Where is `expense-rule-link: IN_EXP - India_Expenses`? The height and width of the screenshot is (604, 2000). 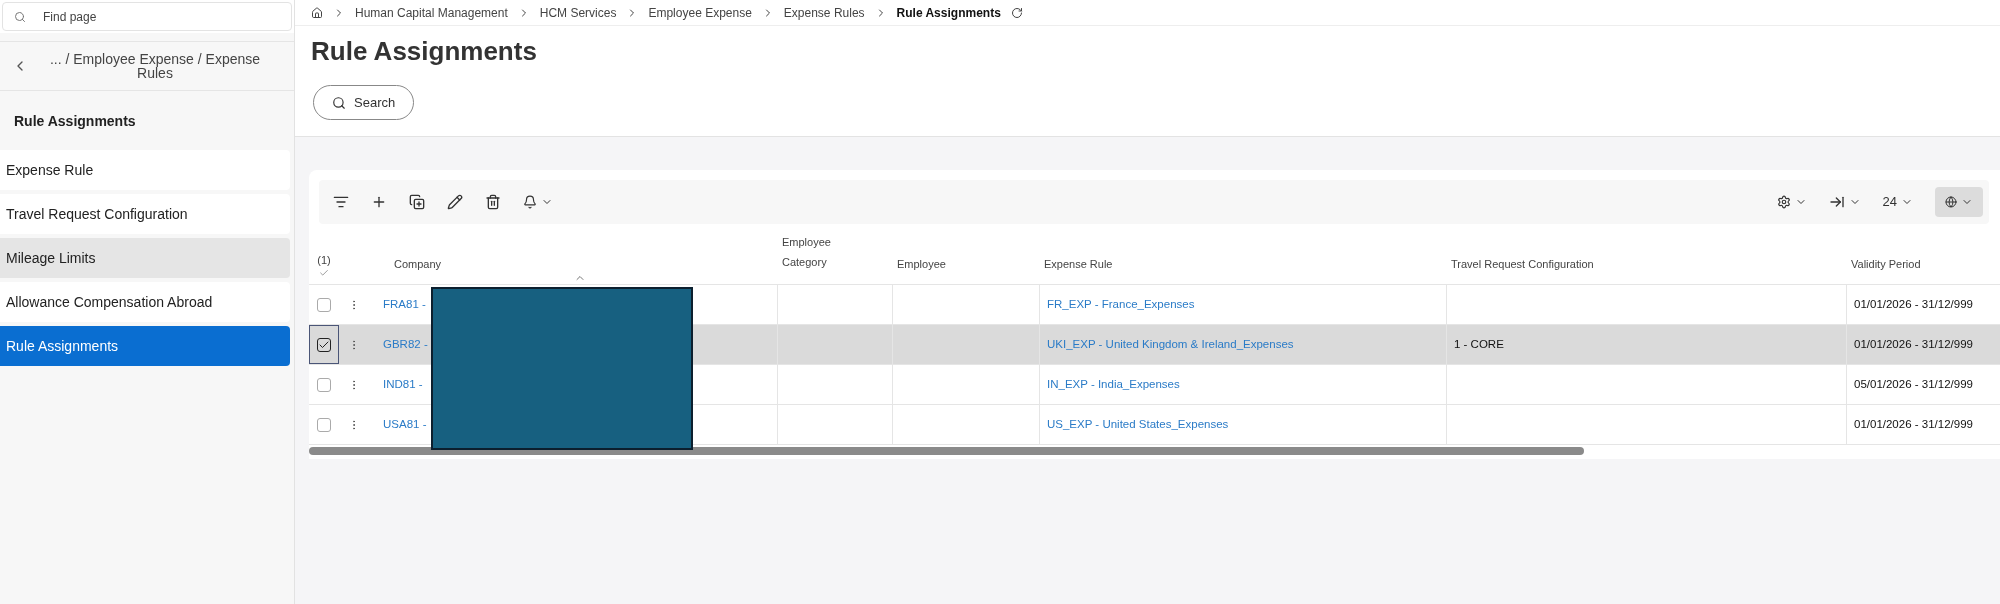 expense-rule-link: IN_EXP - India_Expenses is located at coordinates (1113, 384).